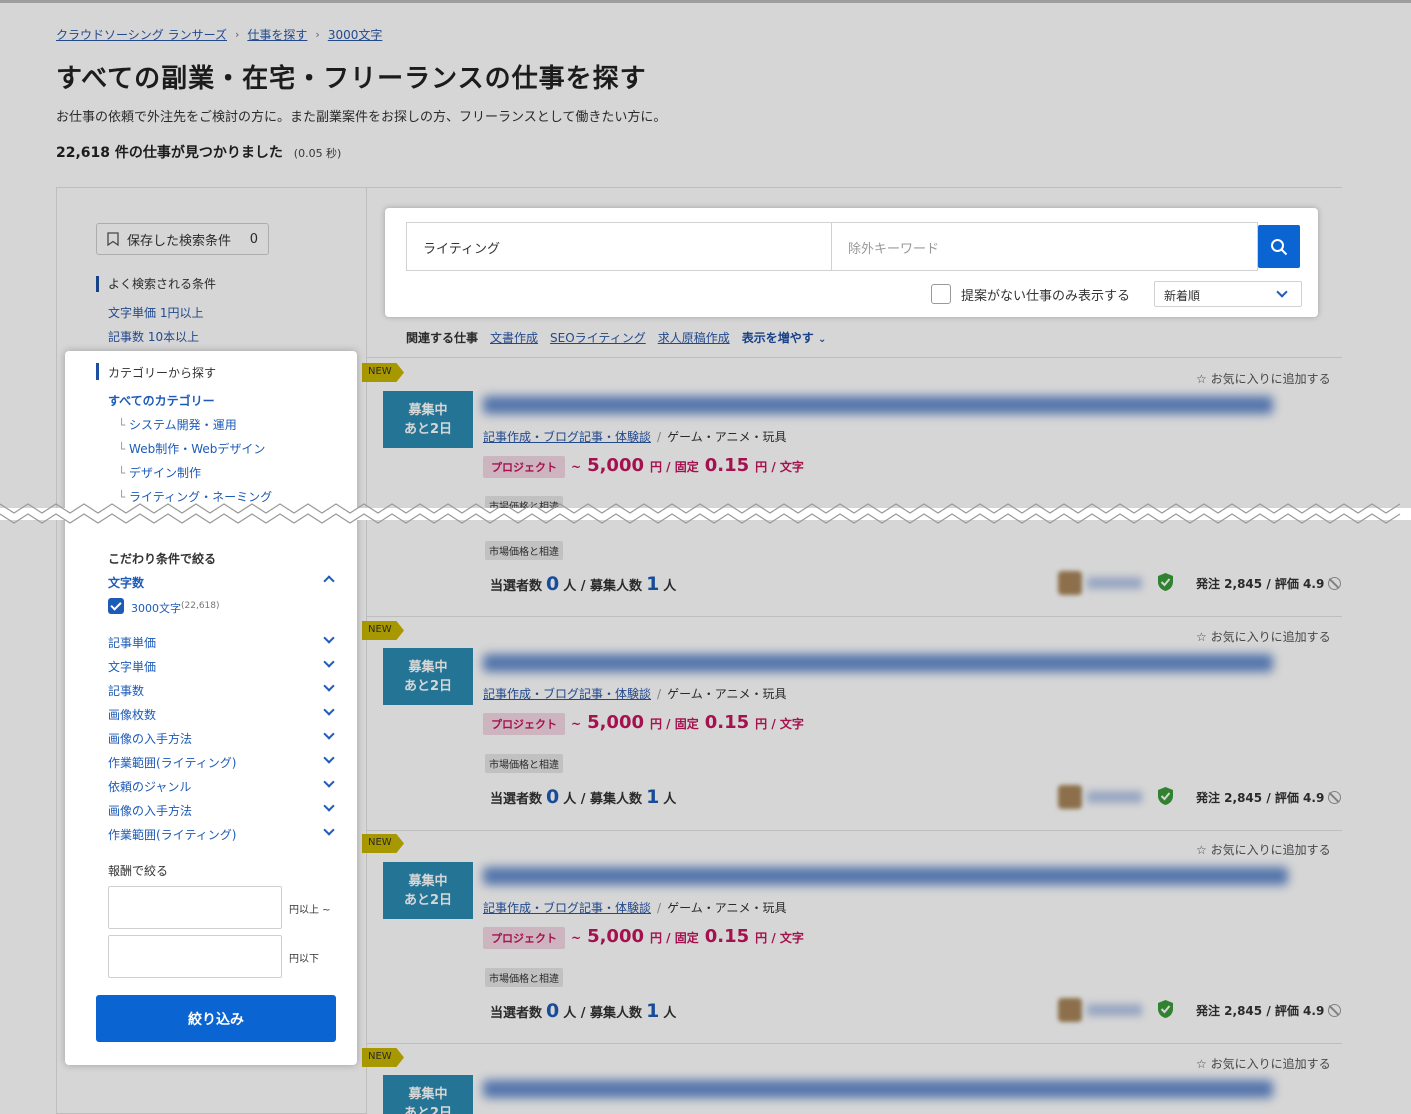 The height and width of the screenshot is (1114, 1411). What do you see at coordinates (514, 337) in the screenshot?
I see `related-link-document: 文書作成` at bounding box center [514, 337].